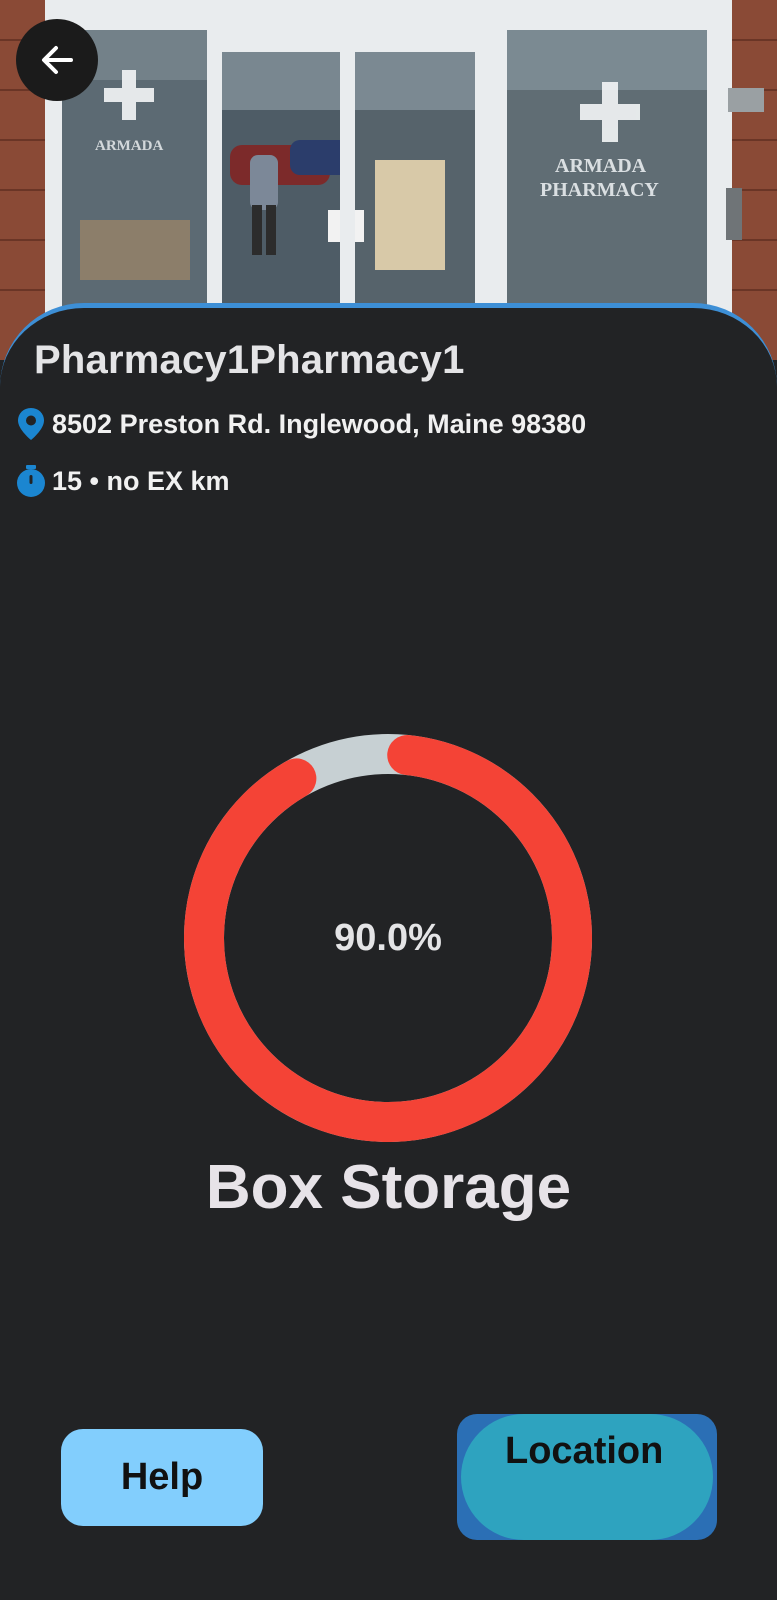 This screenshot has width=777, height=1600. What do you see at coordinates (162, 1477) in the screenshot?
I see `help-button: Help` at bounding box center [162, 1477].